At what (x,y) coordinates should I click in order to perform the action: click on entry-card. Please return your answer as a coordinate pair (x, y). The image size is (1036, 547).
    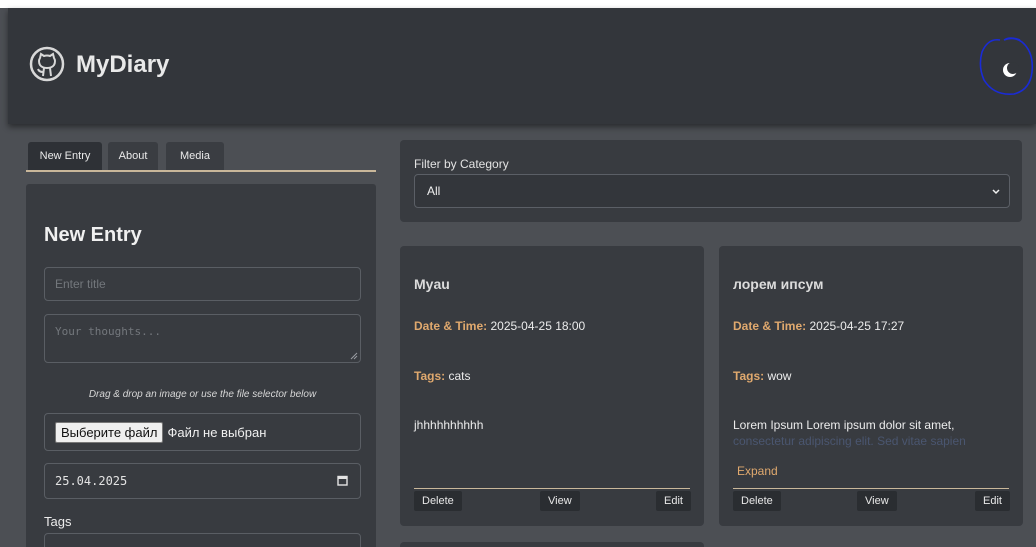
    Looking at the image, I should click on (552, 544).